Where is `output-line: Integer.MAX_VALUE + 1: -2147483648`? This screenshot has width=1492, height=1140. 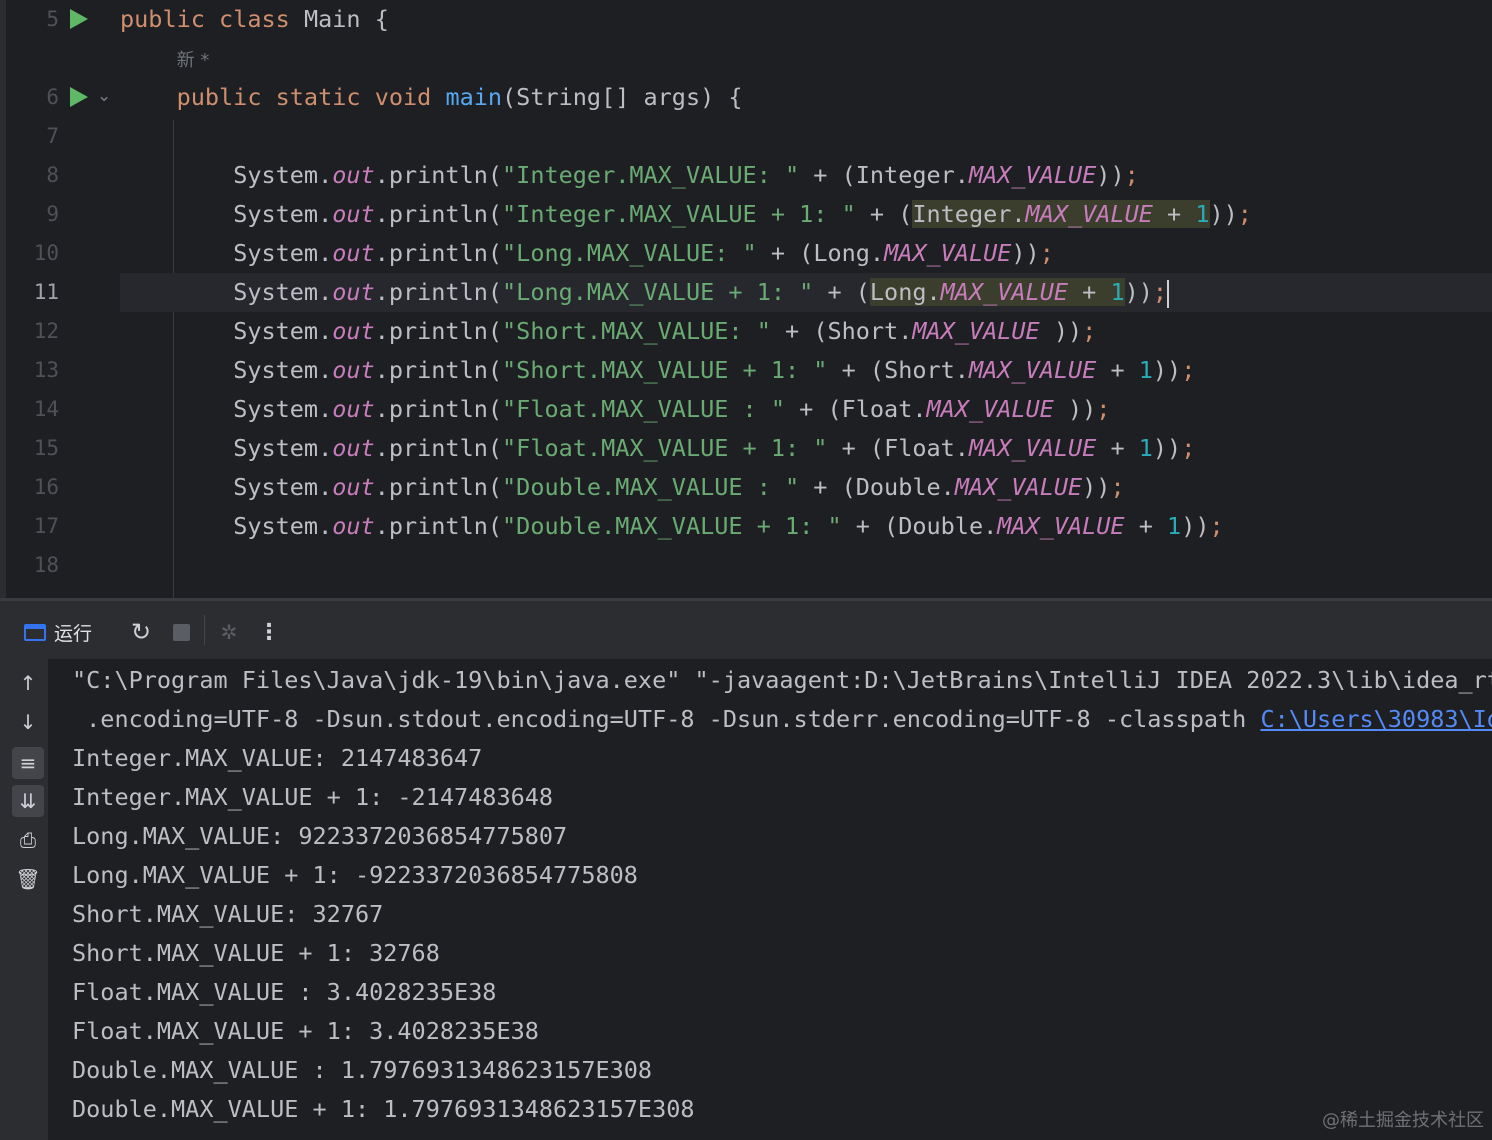 output-line: Integer.MAX_VALUE + 1: -2147483648 is located at coordinates (313, 797).